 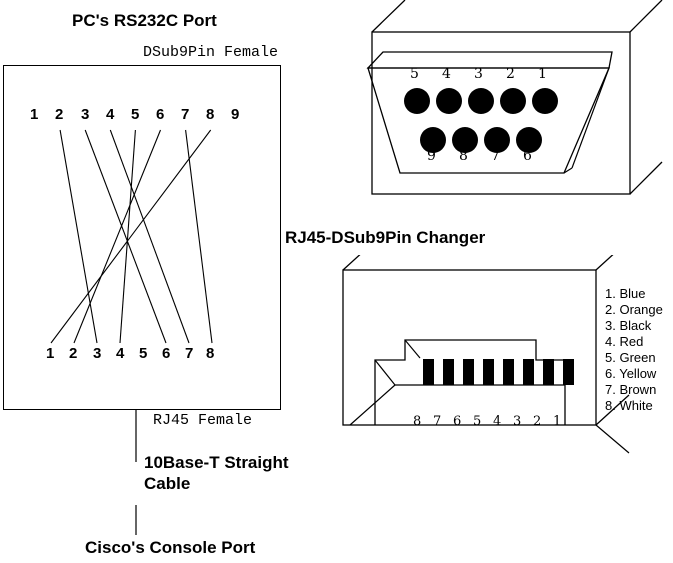 I want to click on dsub9-pin-5: 5, so click(x=414, y=74).